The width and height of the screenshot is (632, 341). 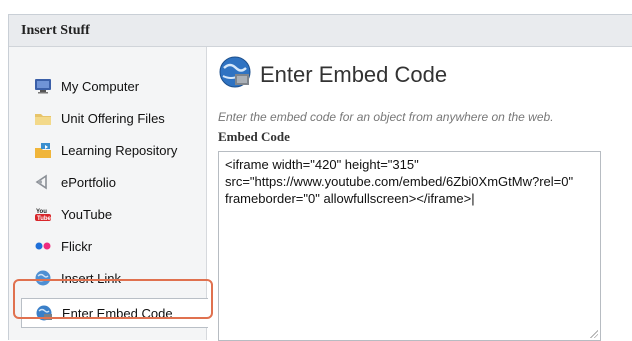 I want to click on sidebar-item-enter-embed-code: Enter Embed Code, so click(x=115, y=313).